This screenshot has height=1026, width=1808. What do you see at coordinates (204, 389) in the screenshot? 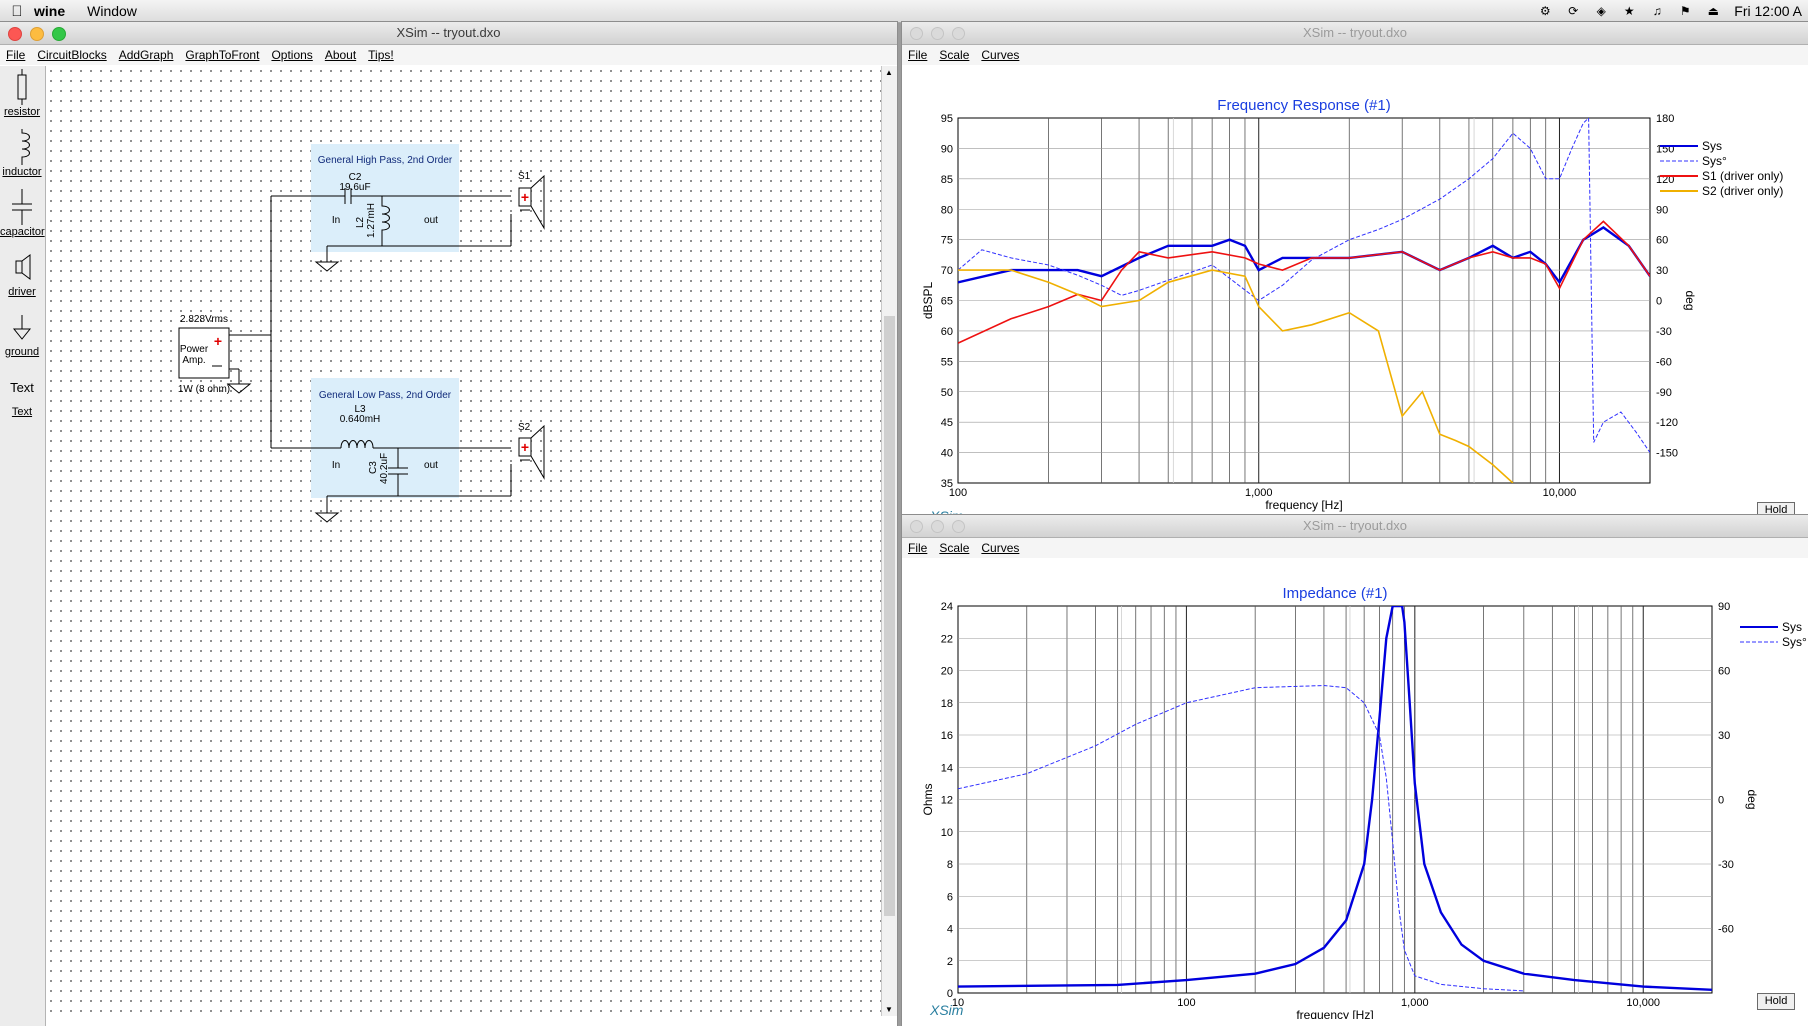
I see `amp-power: 1W (8 ohm)` at bounding box center [204, 389].